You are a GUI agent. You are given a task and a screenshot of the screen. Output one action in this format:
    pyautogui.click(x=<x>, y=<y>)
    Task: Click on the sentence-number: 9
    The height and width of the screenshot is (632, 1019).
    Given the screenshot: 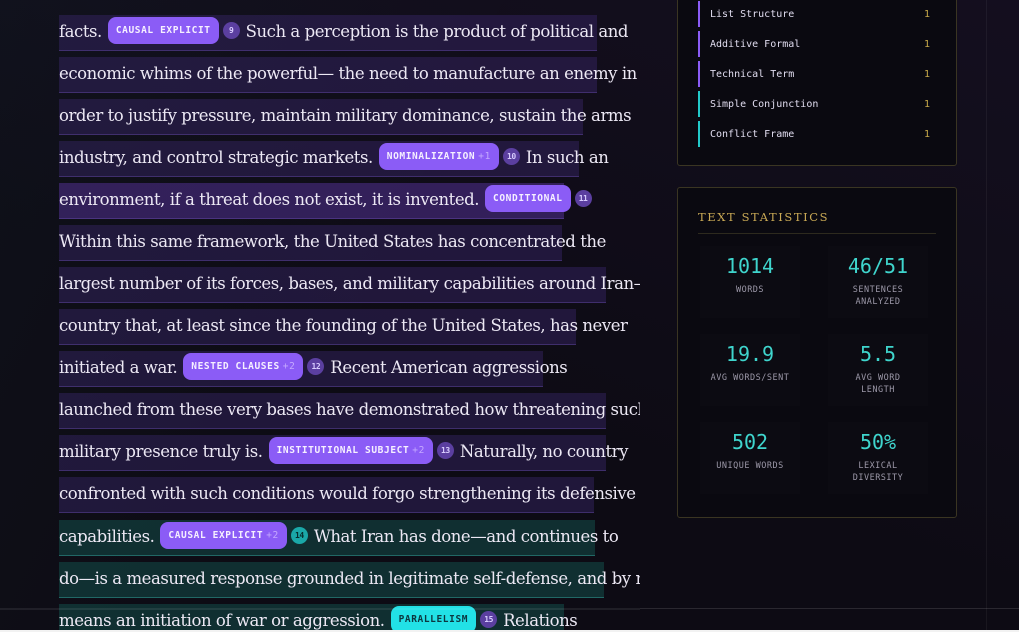 What is the action you would take?
    pyautogui.click(x=231, y=30)
    